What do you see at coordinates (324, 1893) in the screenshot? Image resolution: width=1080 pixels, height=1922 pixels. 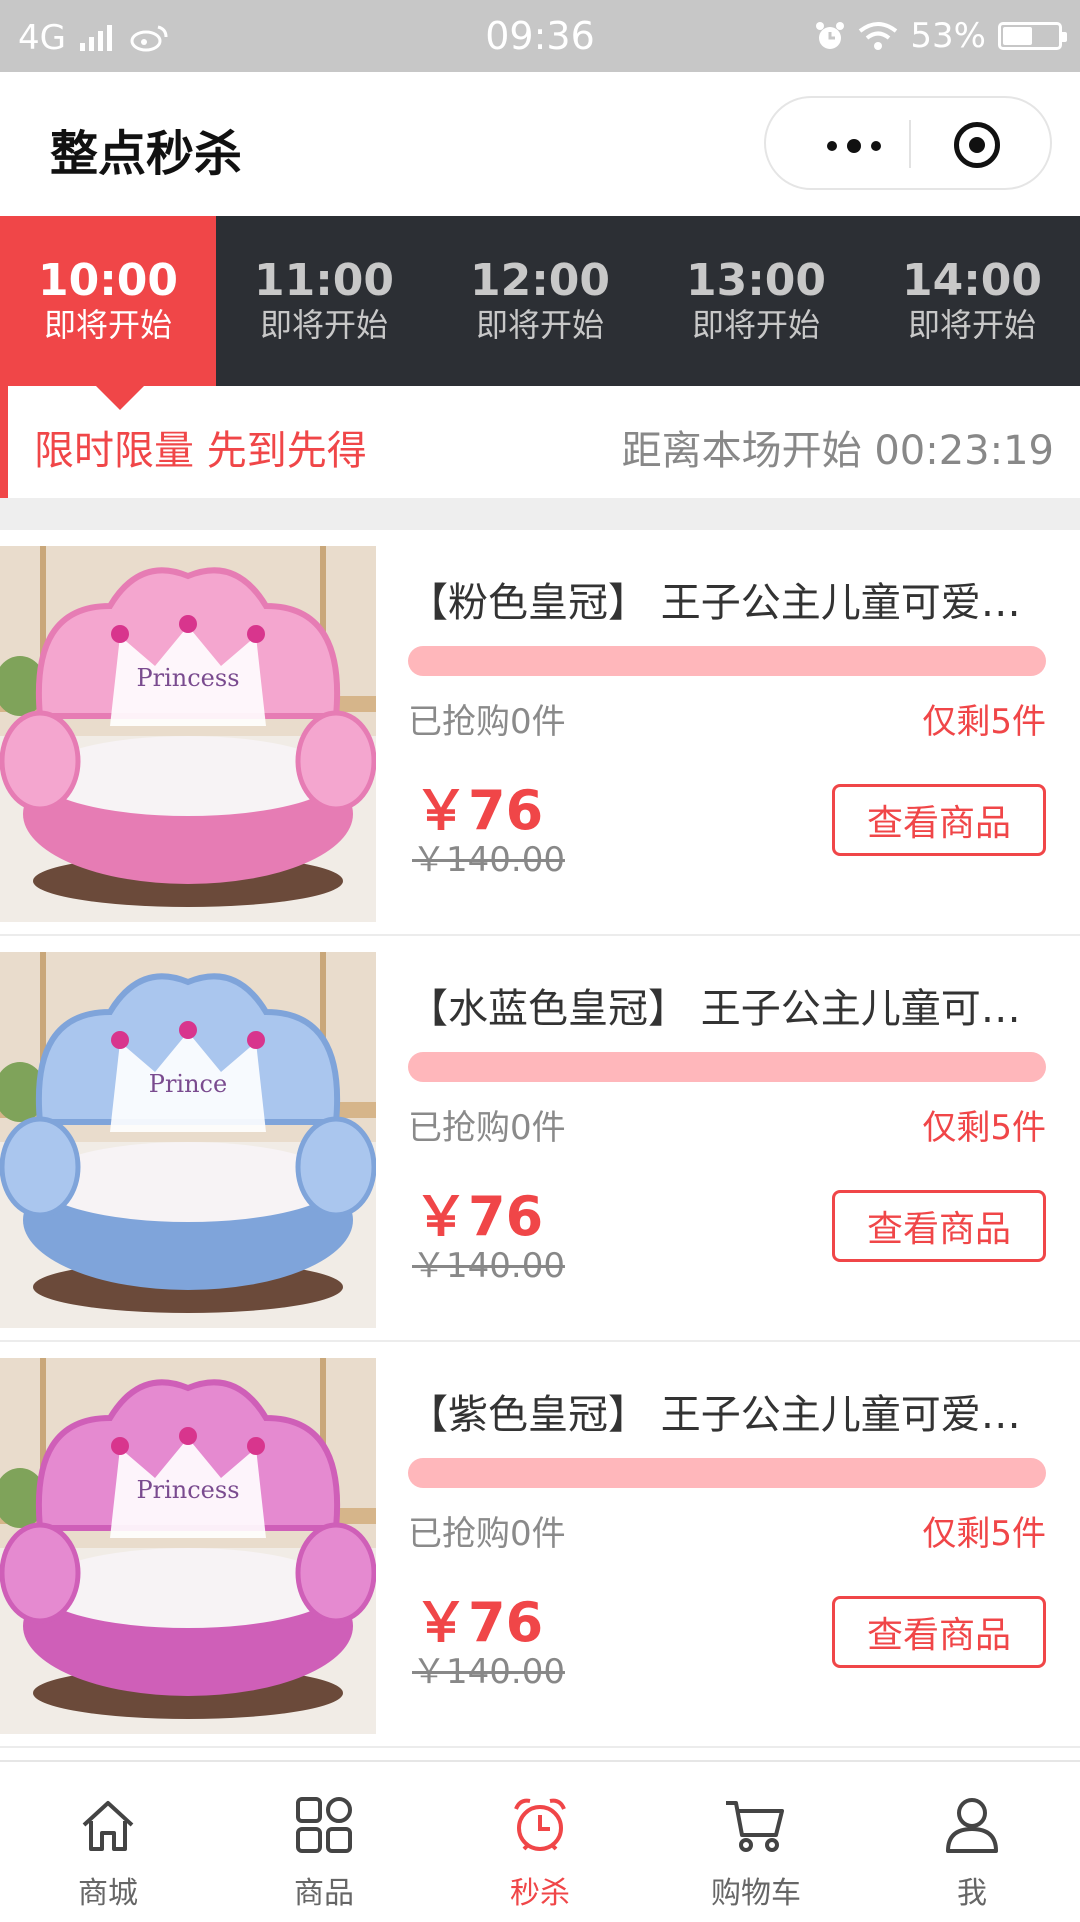 I see `bottom-tab-label: 商品` at bounding box center [324, 1893].